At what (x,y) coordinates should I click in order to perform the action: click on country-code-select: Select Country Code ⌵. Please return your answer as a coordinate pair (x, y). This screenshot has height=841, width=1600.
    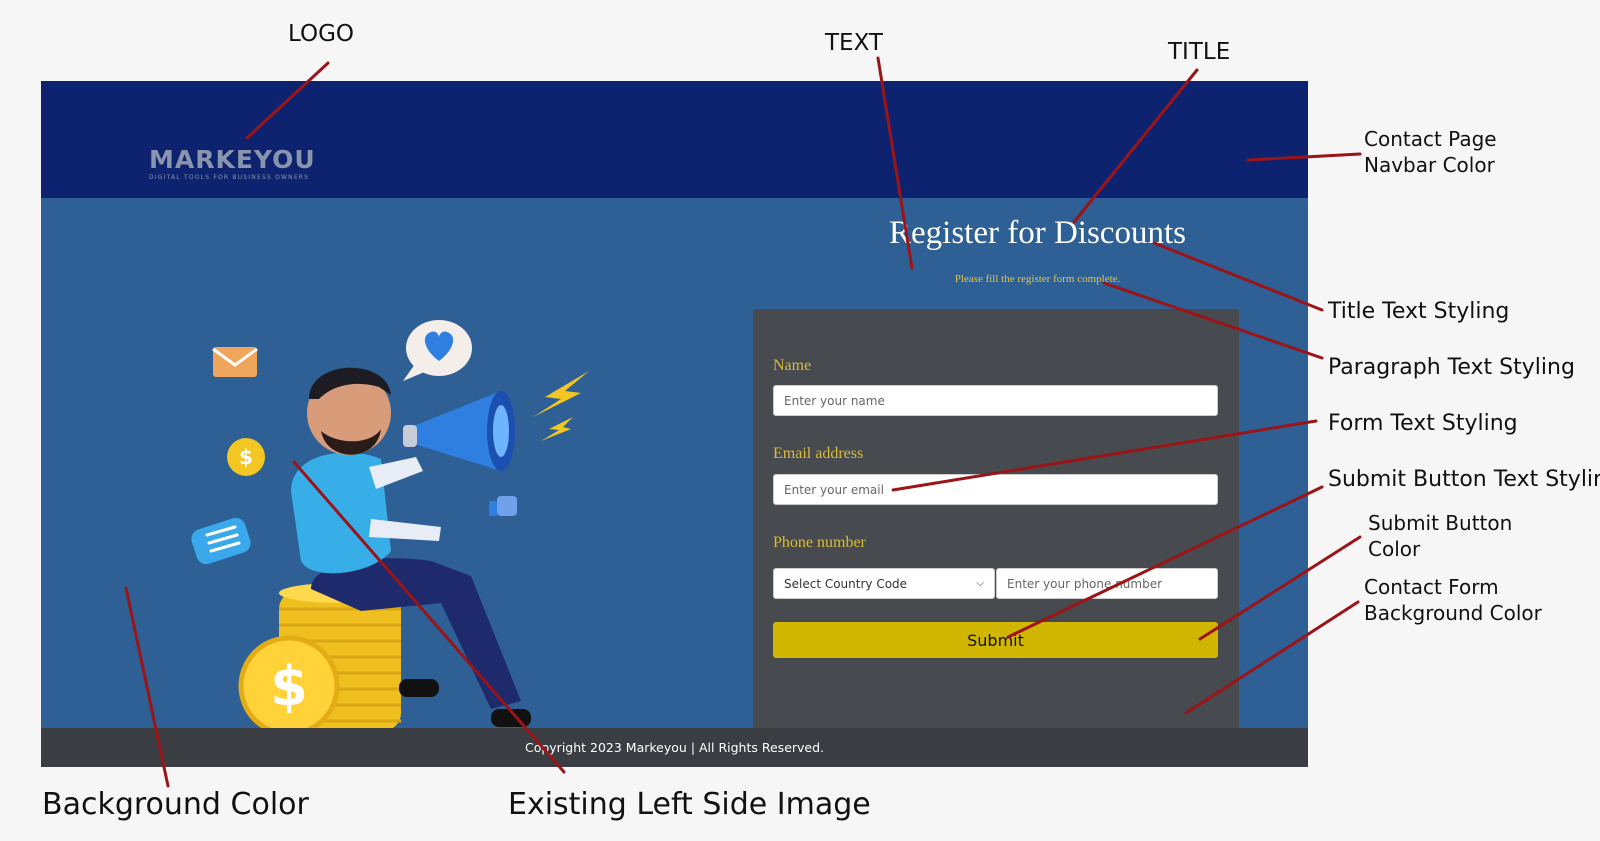
    Looking at the image, I should click on (884, 583).